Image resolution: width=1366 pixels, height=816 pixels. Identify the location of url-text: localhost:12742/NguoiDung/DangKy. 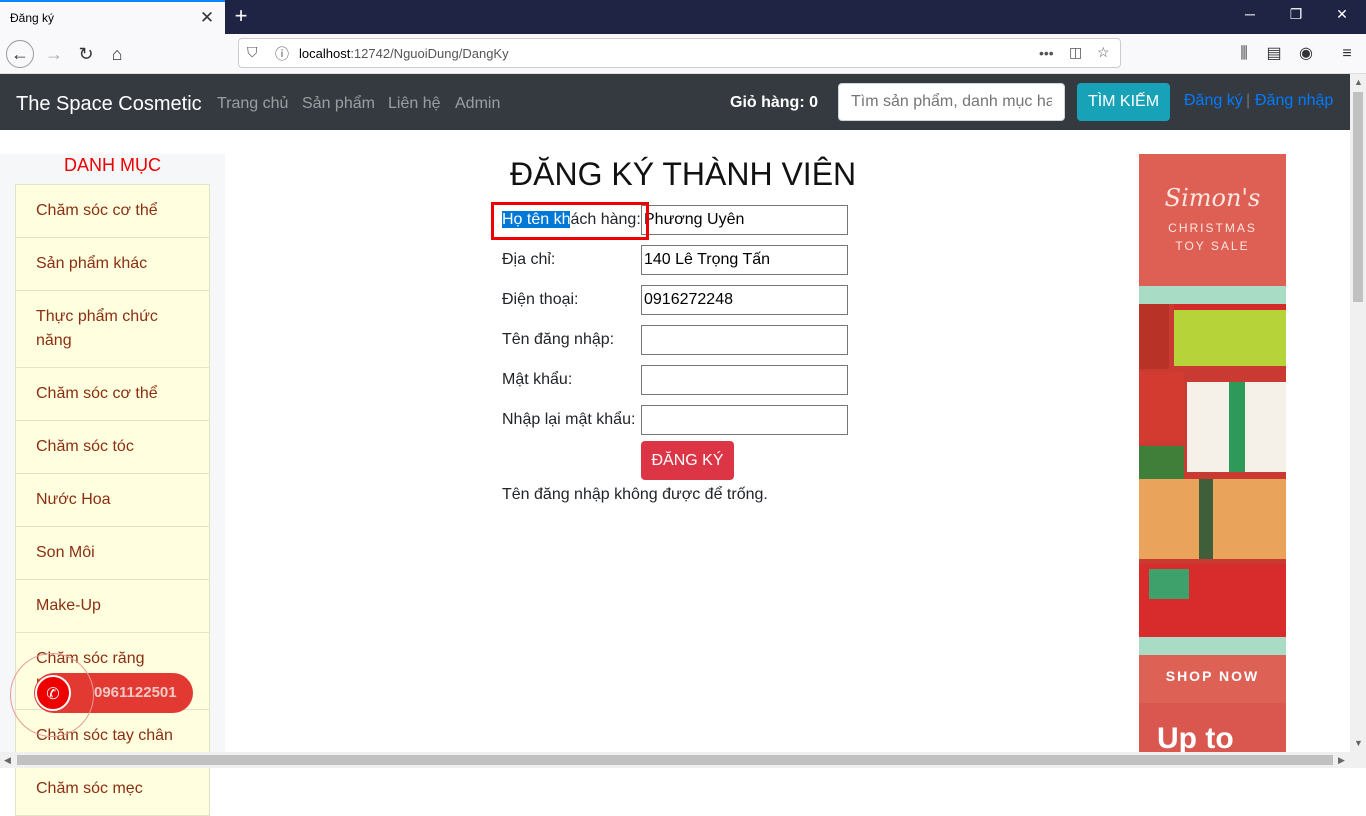
(404, 53).